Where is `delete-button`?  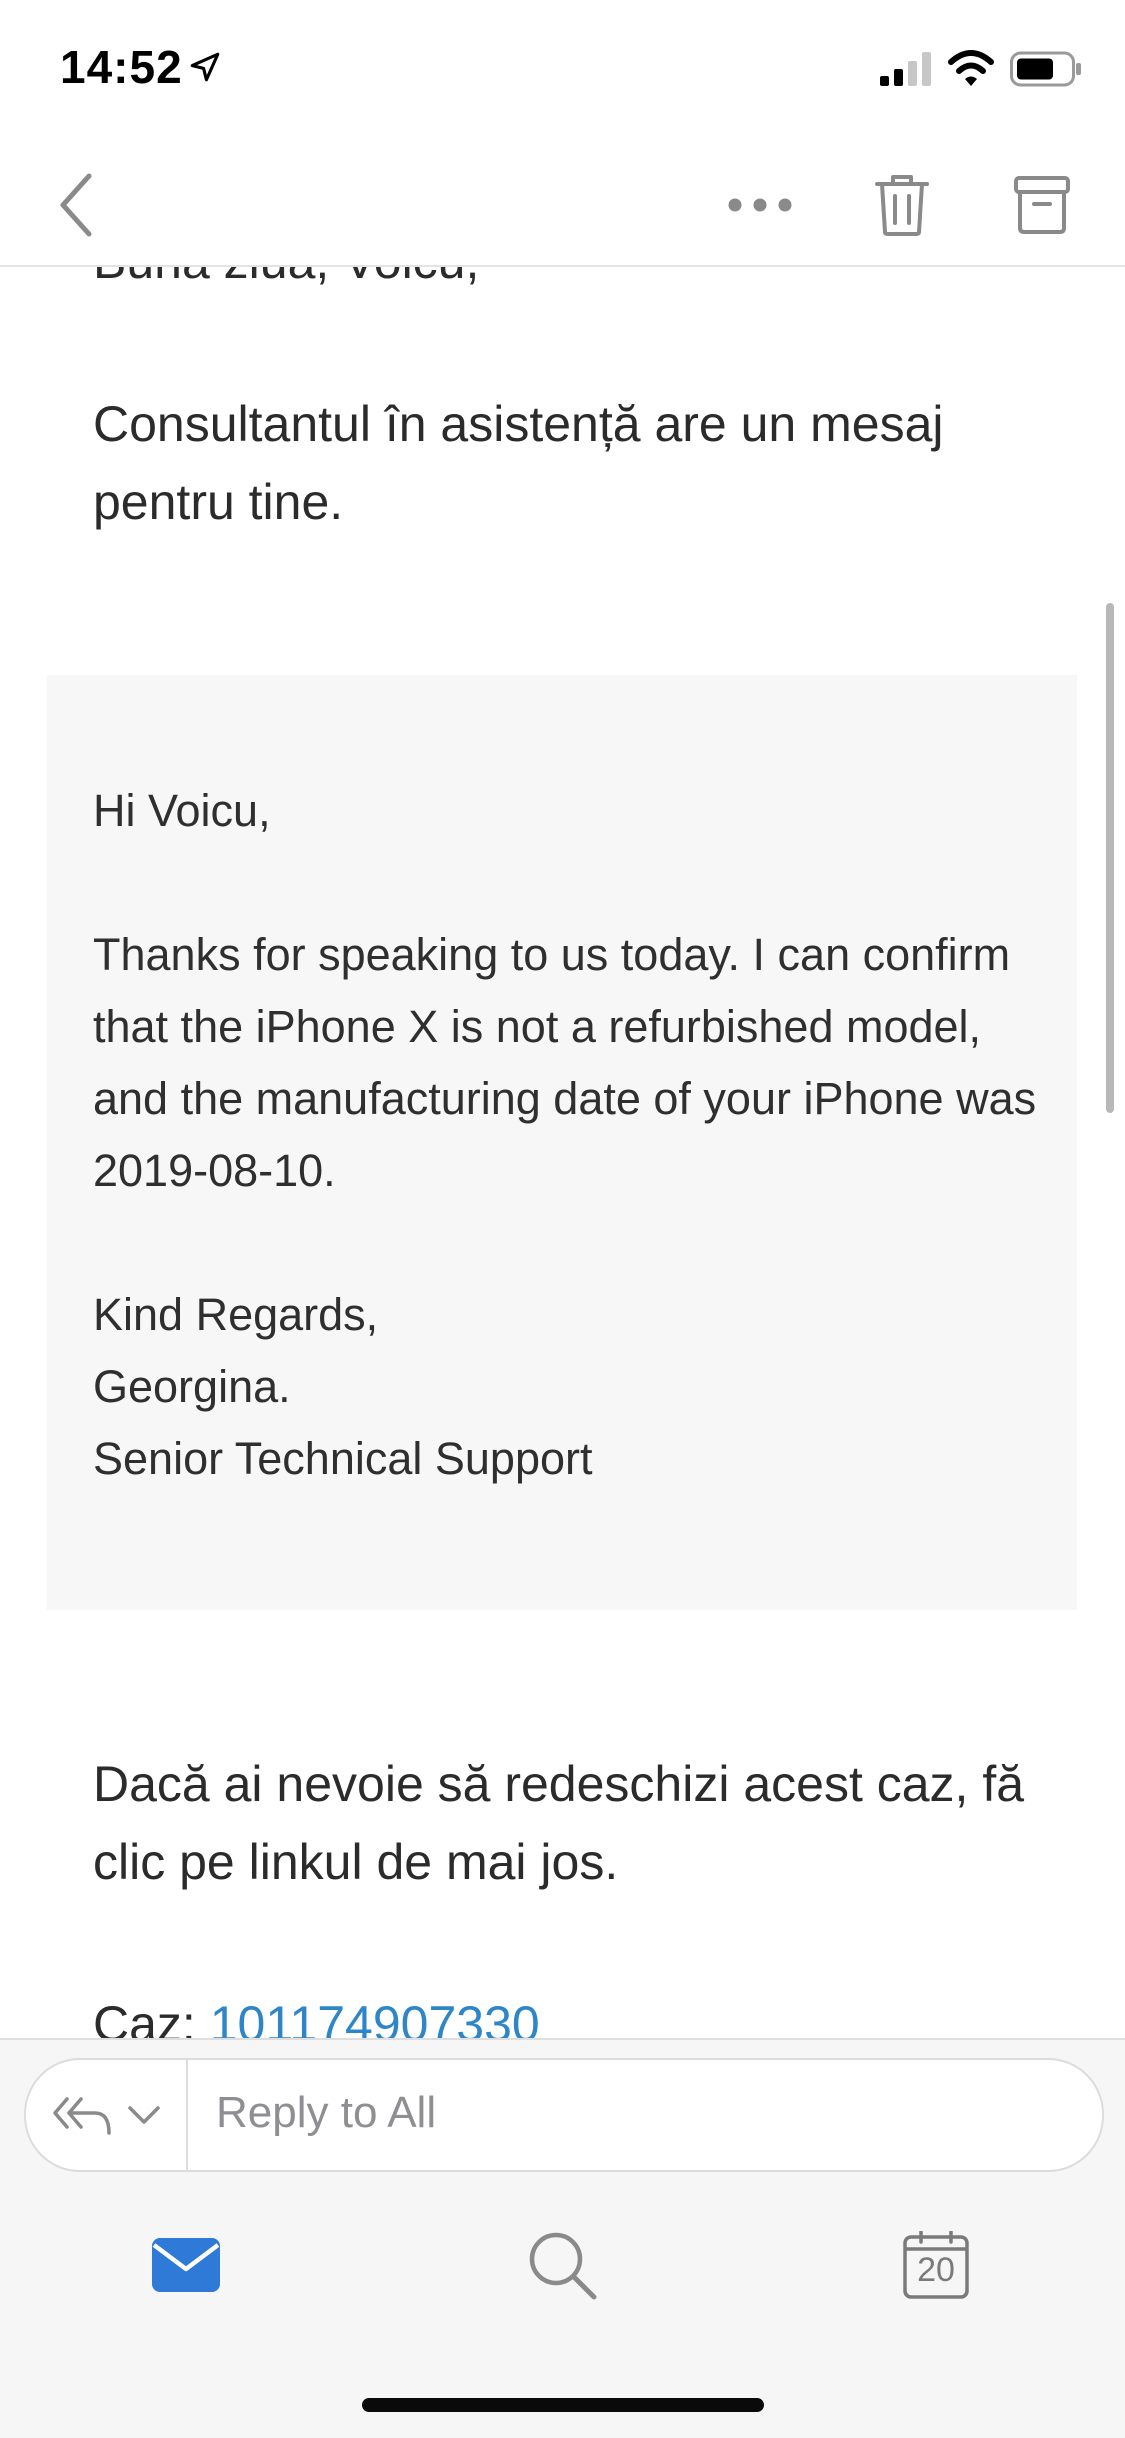
delete-button is located at coordinates (902, 205).